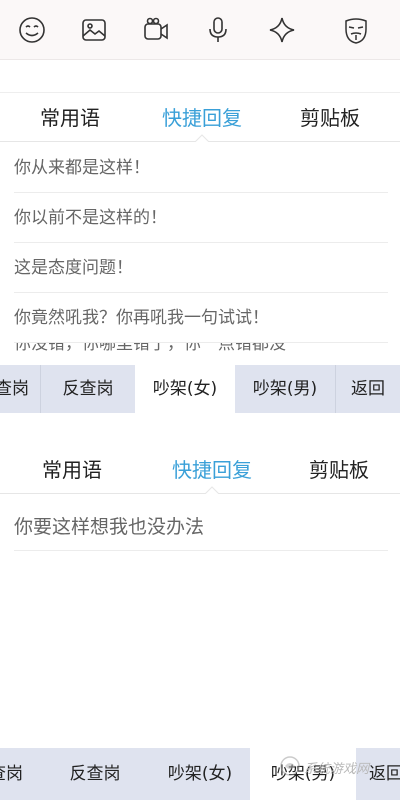 The height and width of the screenshot is (800, 400). Describe the element at coordinates (285, 389) in the screenshot. I see `category-quarrel-male: 吵架(男)` at that location.